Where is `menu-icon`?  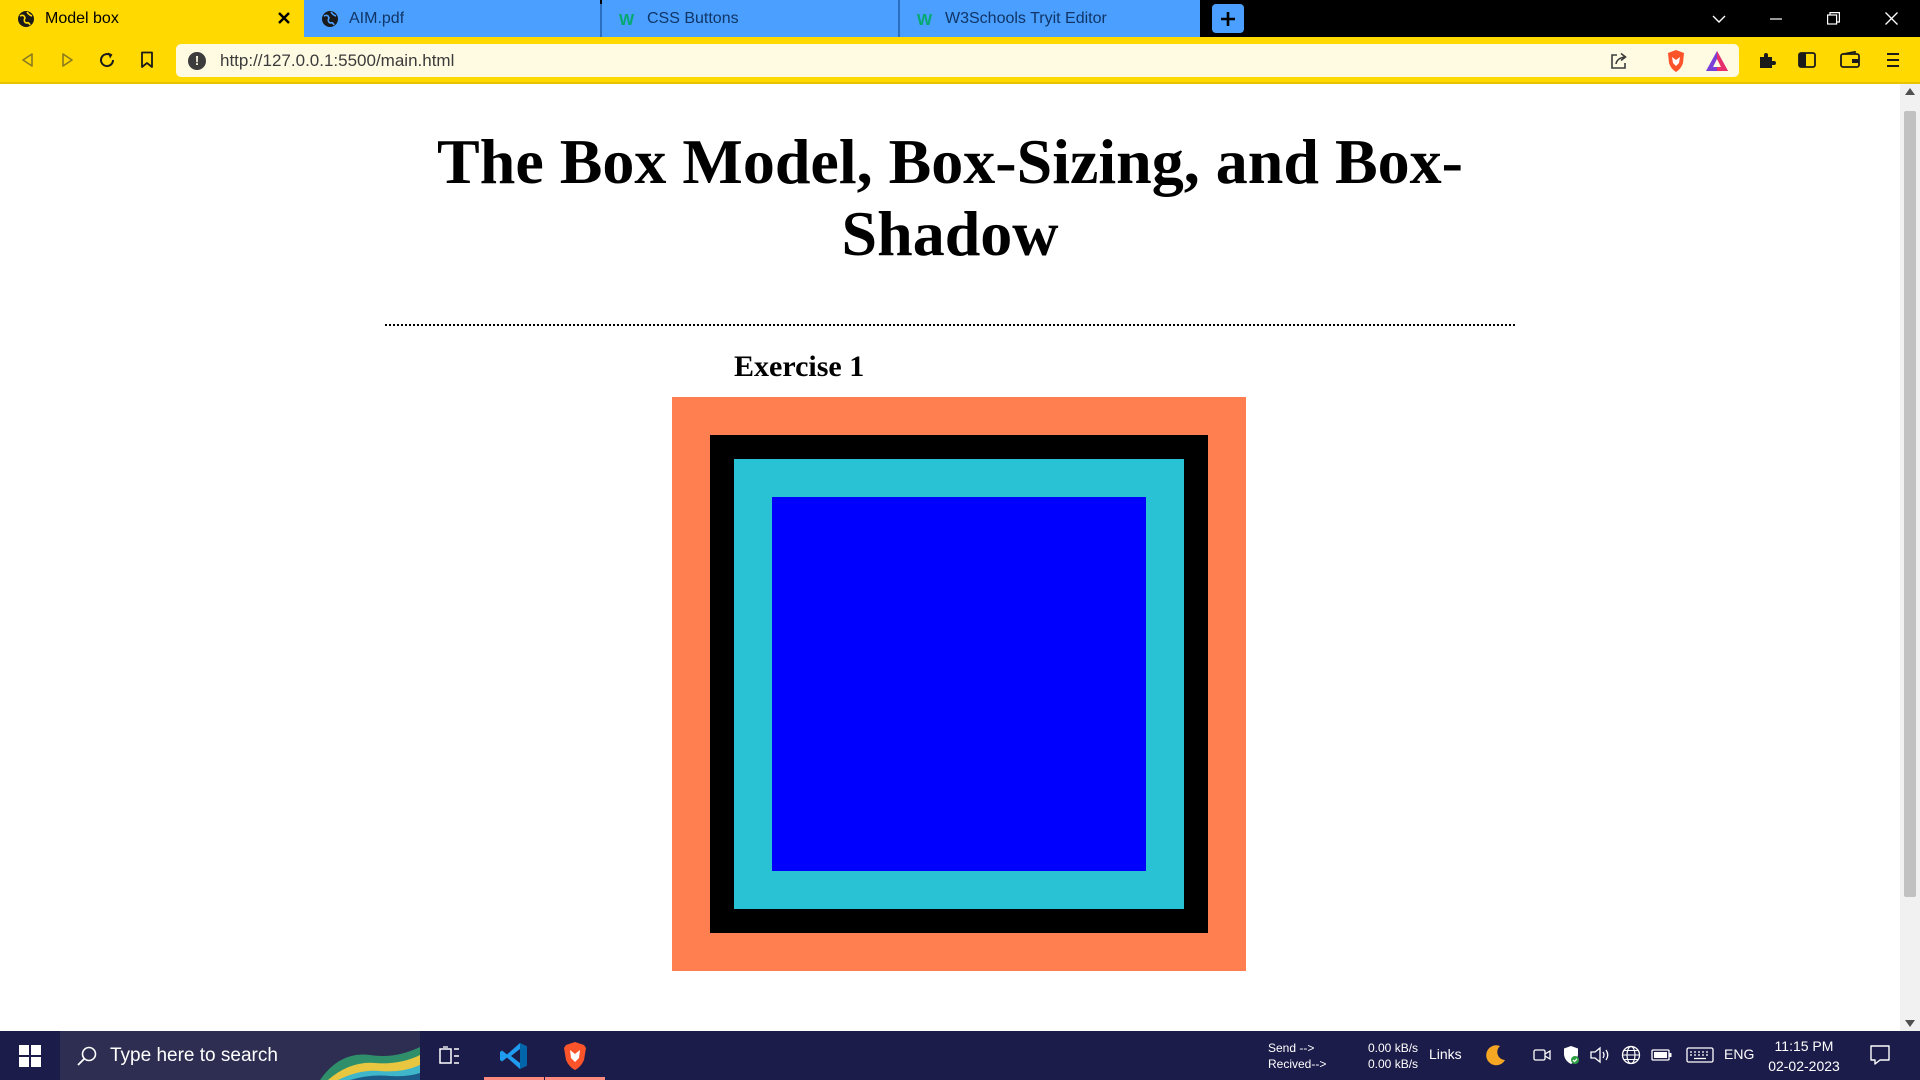
menu-icon is located at coordinates (1893, 60).